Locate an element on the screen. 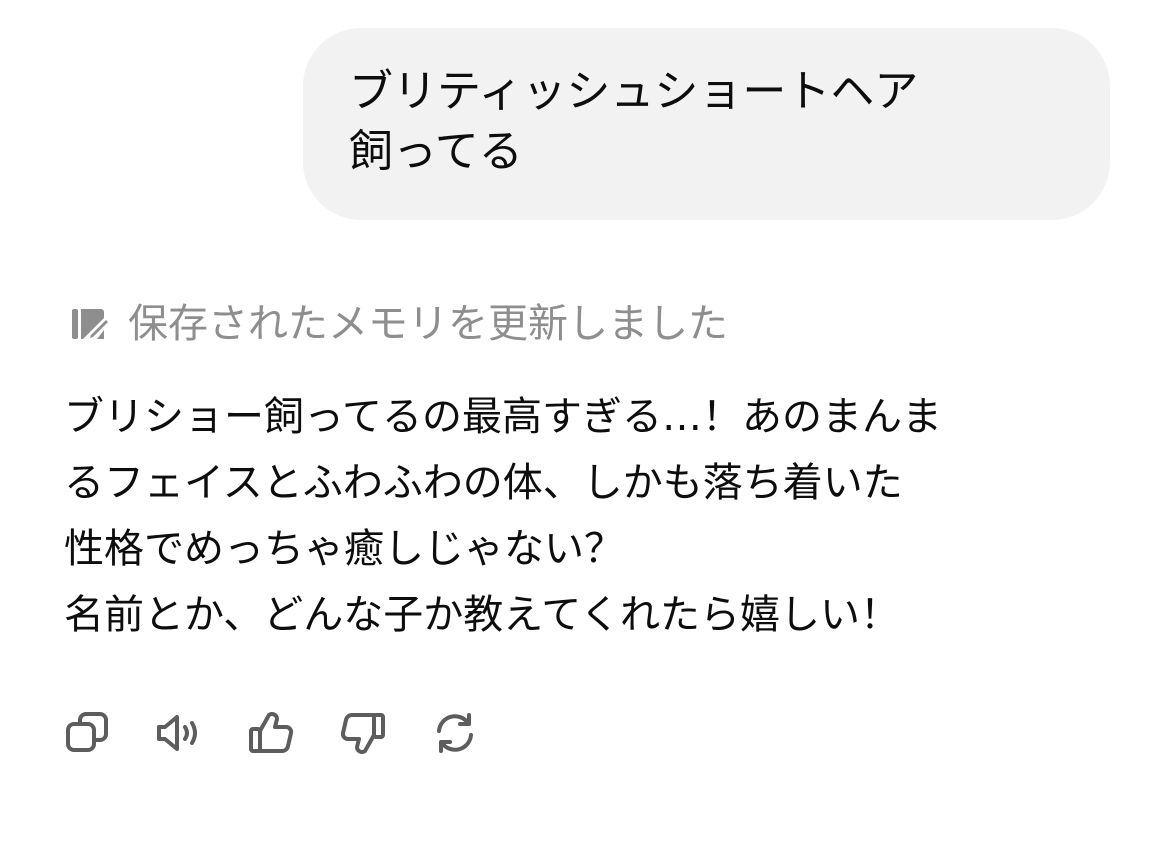  memory-edit-icon is located at coordinates (89, 324).